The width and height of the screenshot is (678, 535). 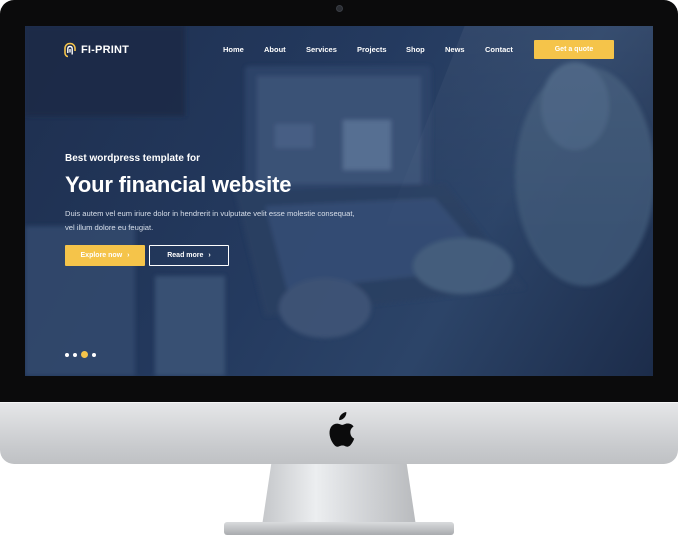 What do you see at coordinates (339, 8) in the screenshot?
I see `camera-icon` at bounding box center [339, 8].